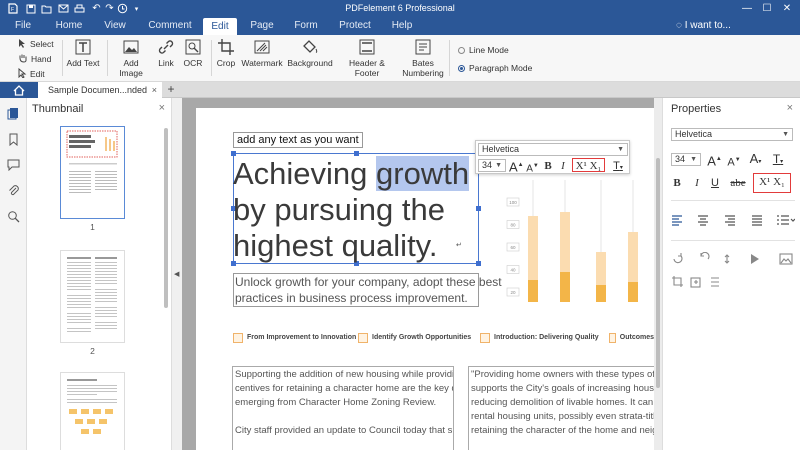 This screenshot has width=800, height=454. I want to click on cursor-icon, so click(22, 44).